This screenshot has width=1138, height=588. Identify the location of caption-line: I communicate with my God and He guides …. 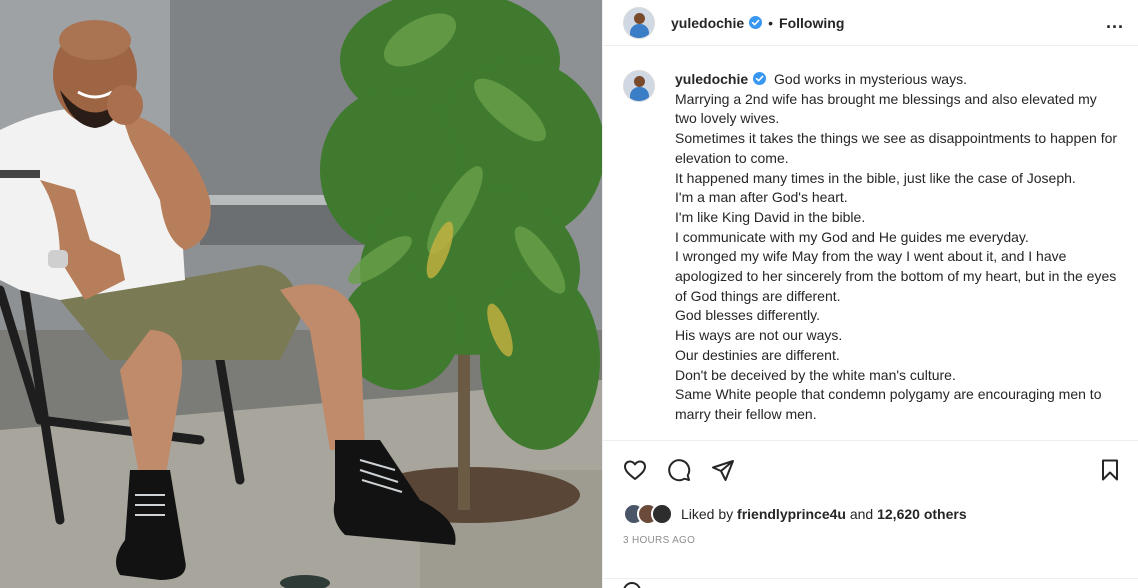
(852, 236).